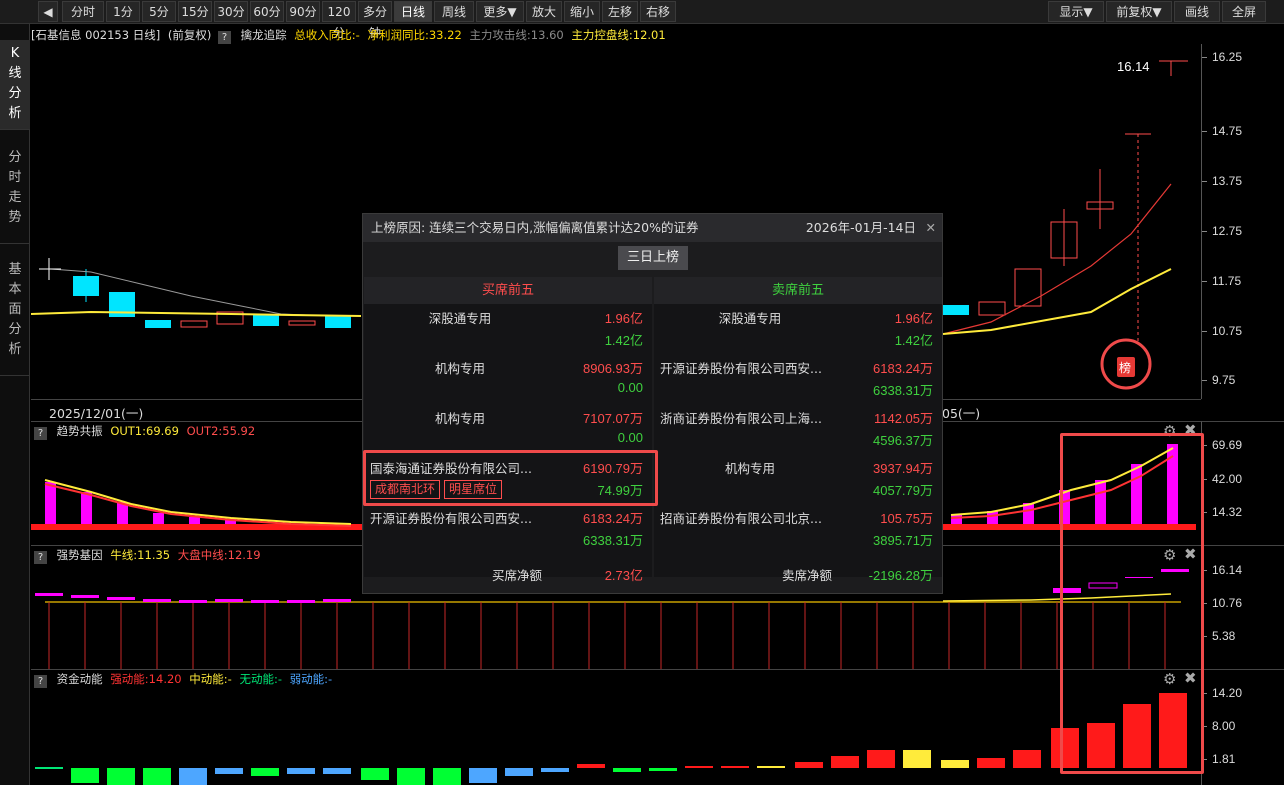 This screenshot has width=1284, height=785. I want to click on toolbar-button: 左移, so click(620, 11).